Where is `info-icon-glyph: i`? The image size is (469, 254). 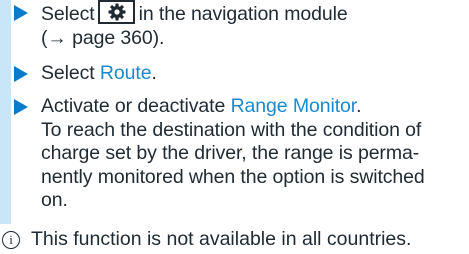 info-icon-glyph: i is located at coordinates (11, 239).